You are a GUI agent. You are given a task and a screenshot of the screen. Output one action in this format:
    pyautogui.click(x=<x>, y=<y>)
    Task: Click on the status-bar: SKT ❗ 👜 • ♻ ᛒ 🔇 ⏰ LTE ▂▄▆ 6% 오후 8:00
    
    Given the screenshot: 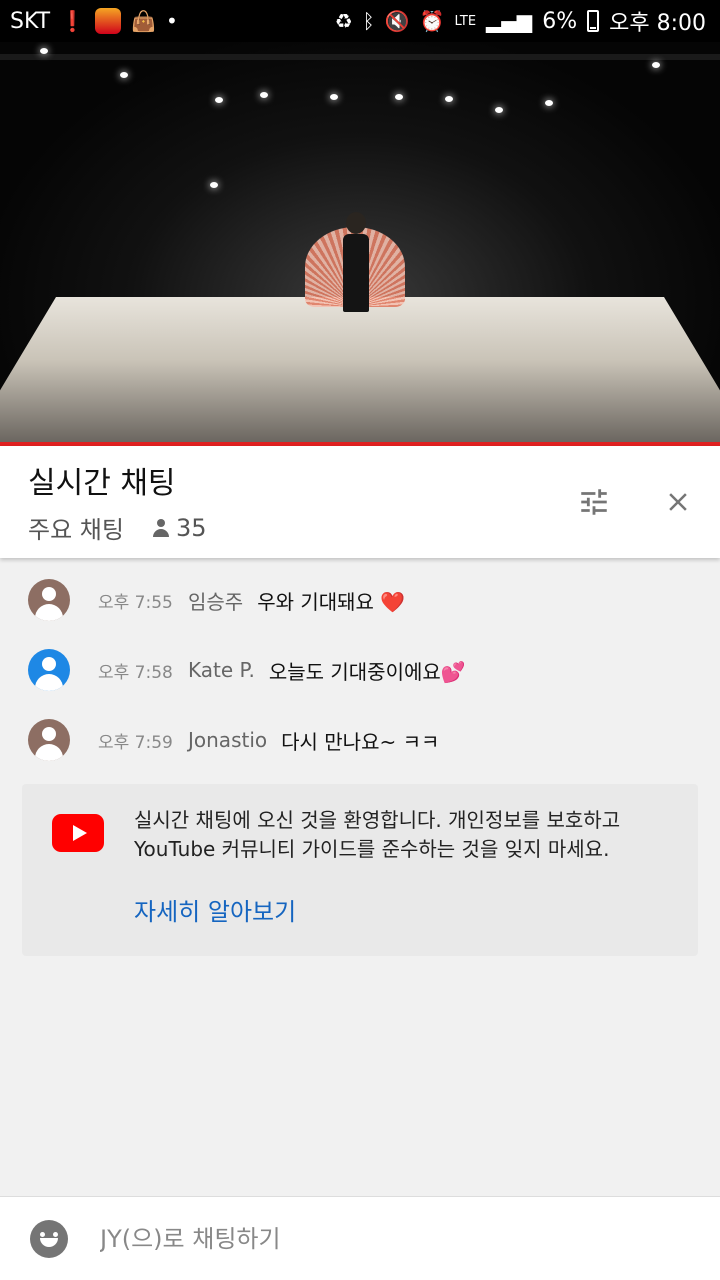 What is the action you would take?
    pyautogui.click(x=360, y=21)
    